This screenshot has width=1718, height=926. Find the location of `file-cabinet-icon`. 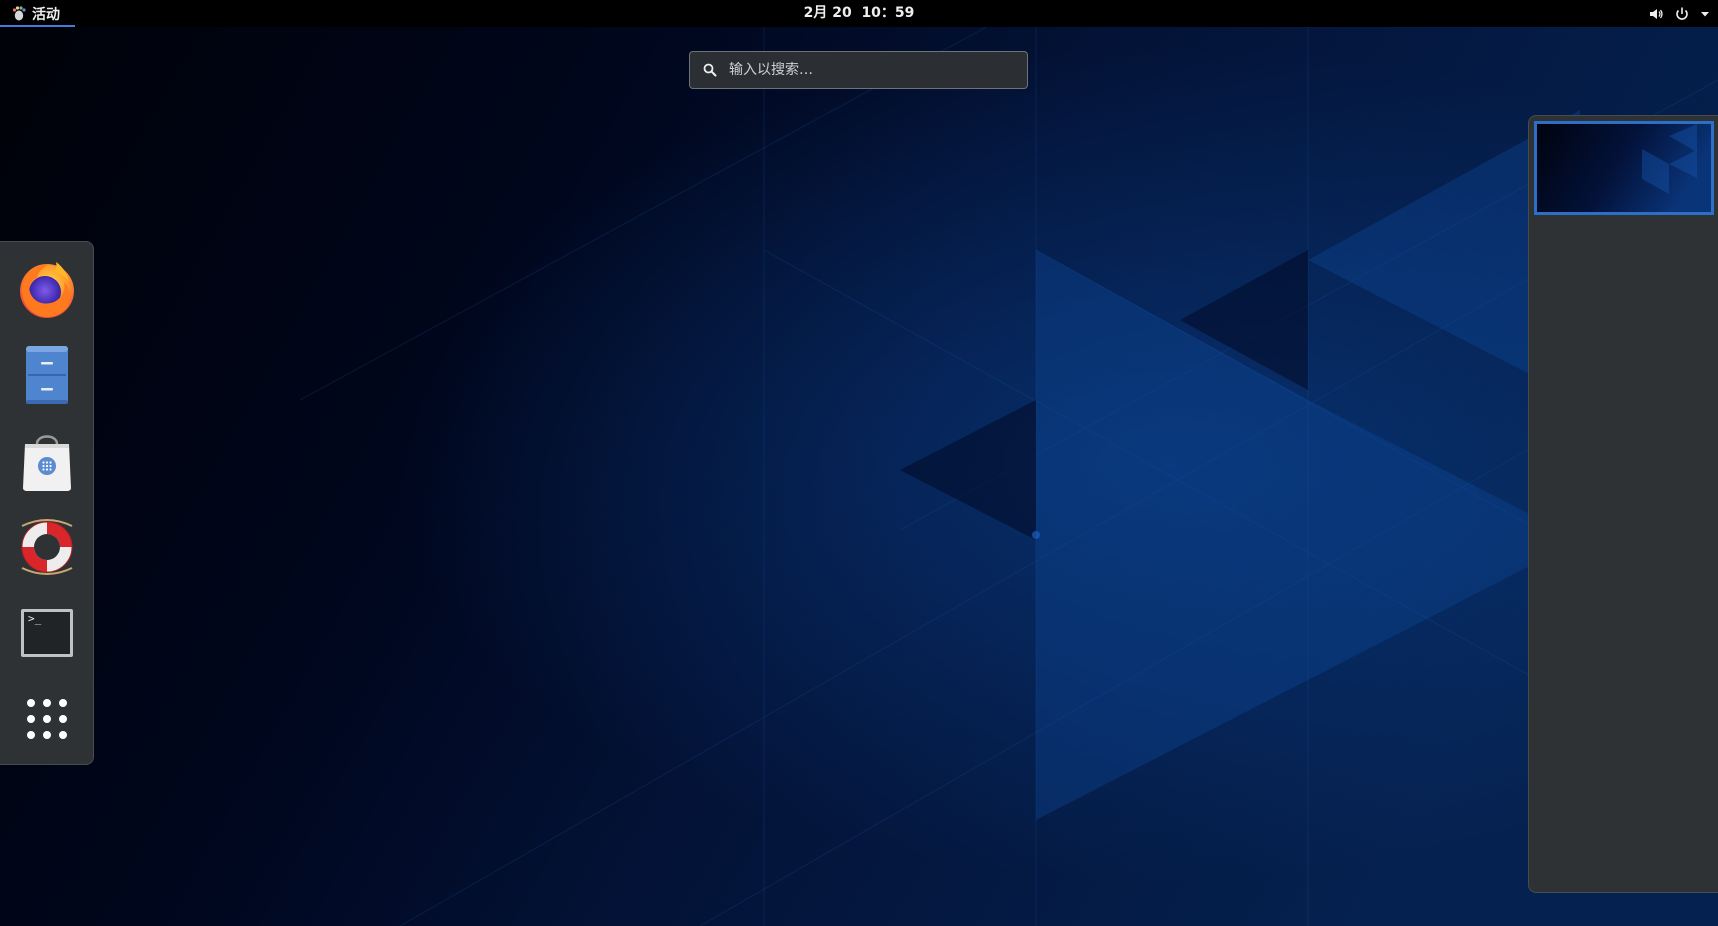

file-cabinet-icon is located at coordinates (47, 375).